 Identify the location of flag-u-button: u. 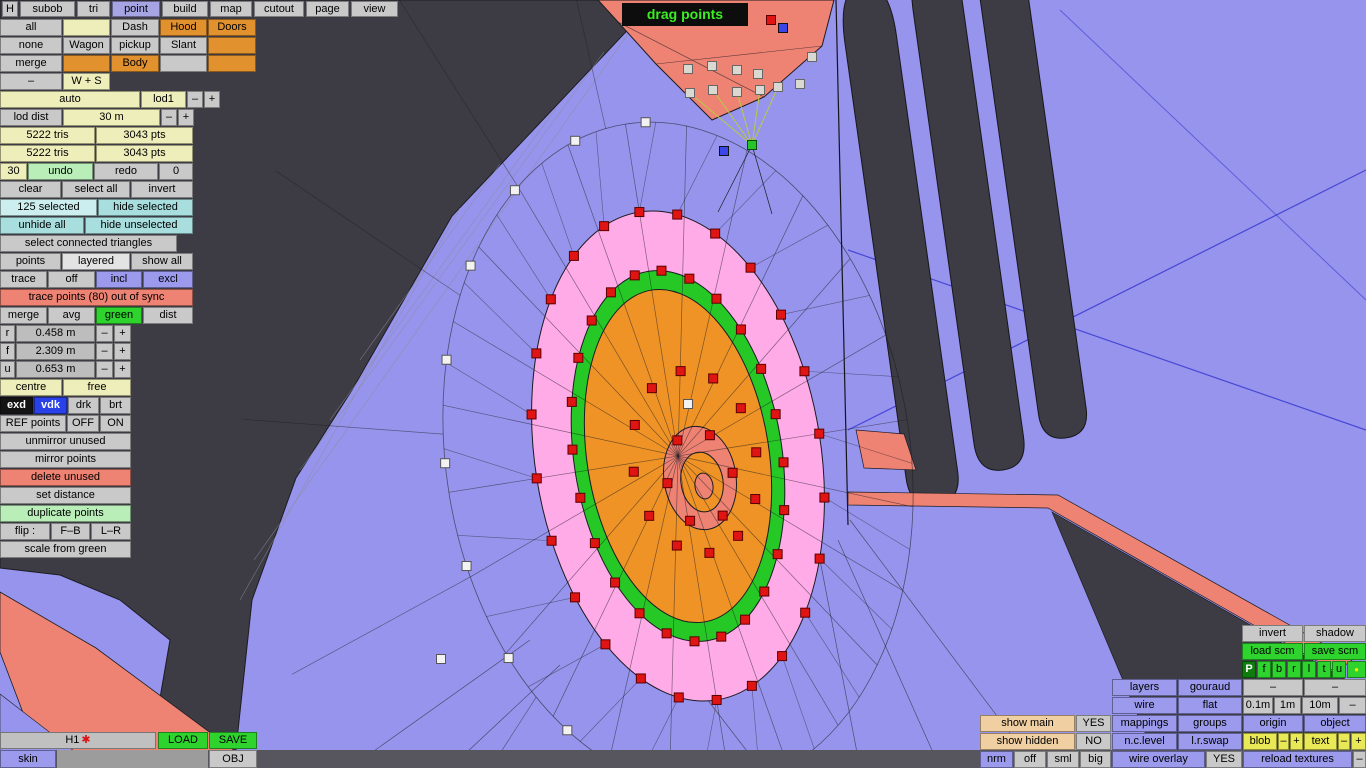
(1339, 669).